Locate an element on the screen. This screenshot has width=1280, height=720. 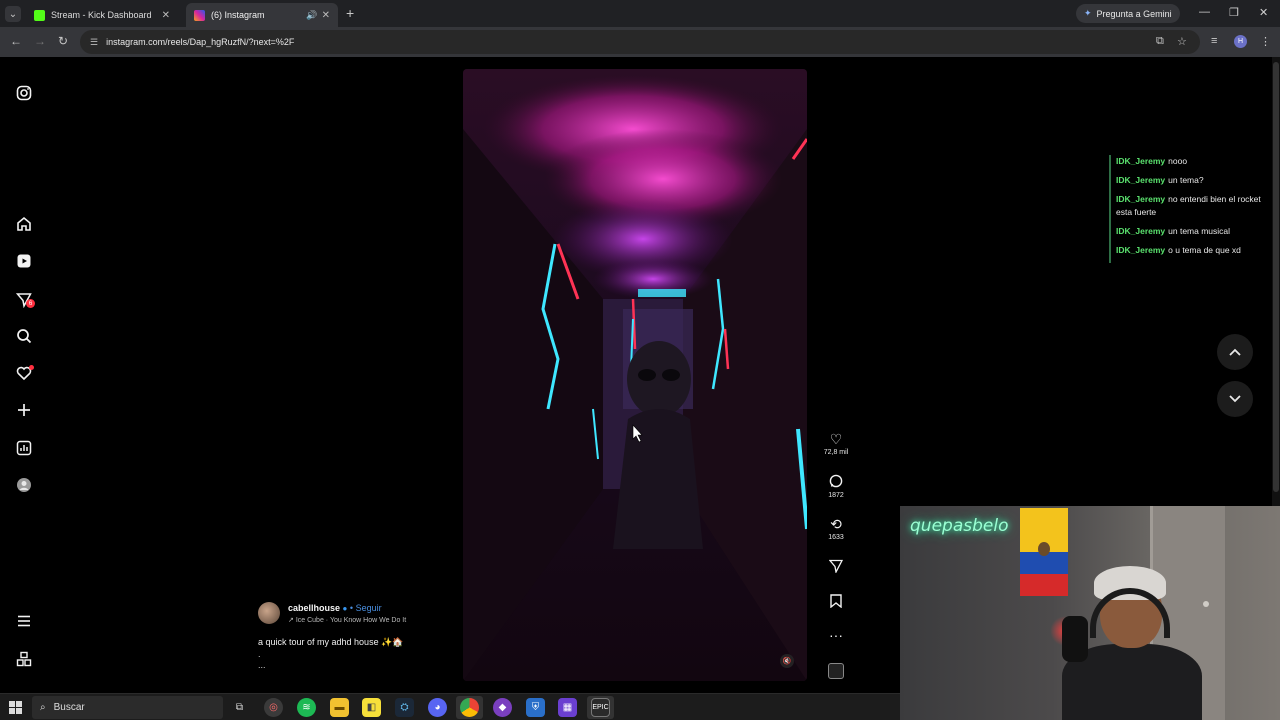
sticky-notes-icon: ◧ is located at coordinates (371, 707).